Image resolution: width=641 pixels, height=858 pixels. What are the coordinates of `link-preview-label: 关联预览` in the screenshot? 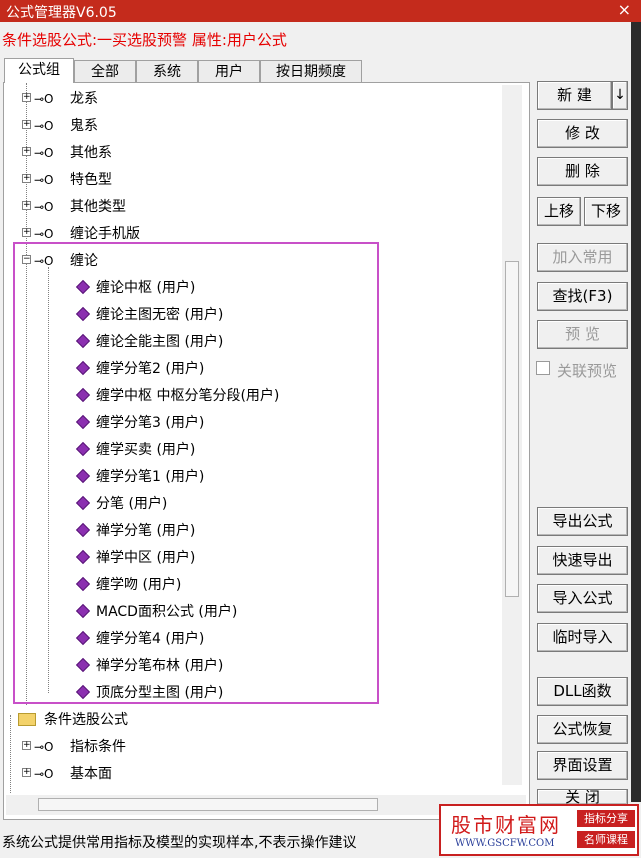 It's located at (587, 371).